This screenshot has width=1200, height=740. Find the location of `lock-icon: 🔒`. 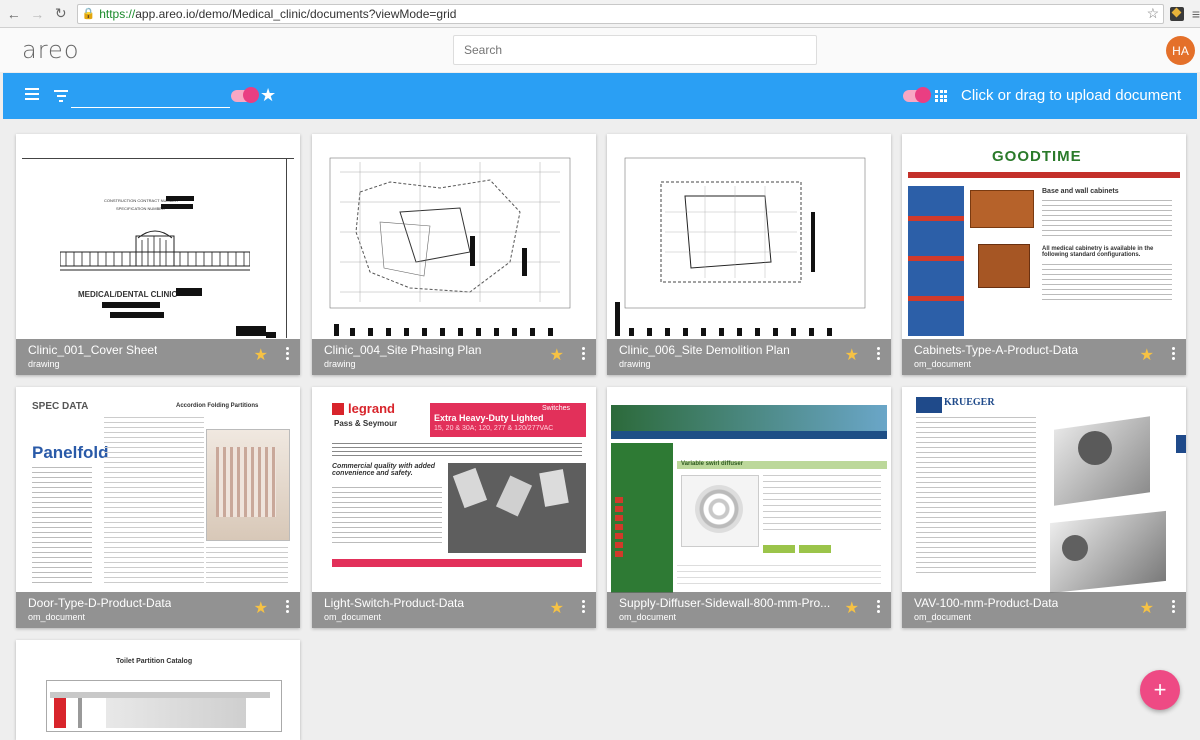

lock-icon: 🔒 is located at coordinates (88, 14).